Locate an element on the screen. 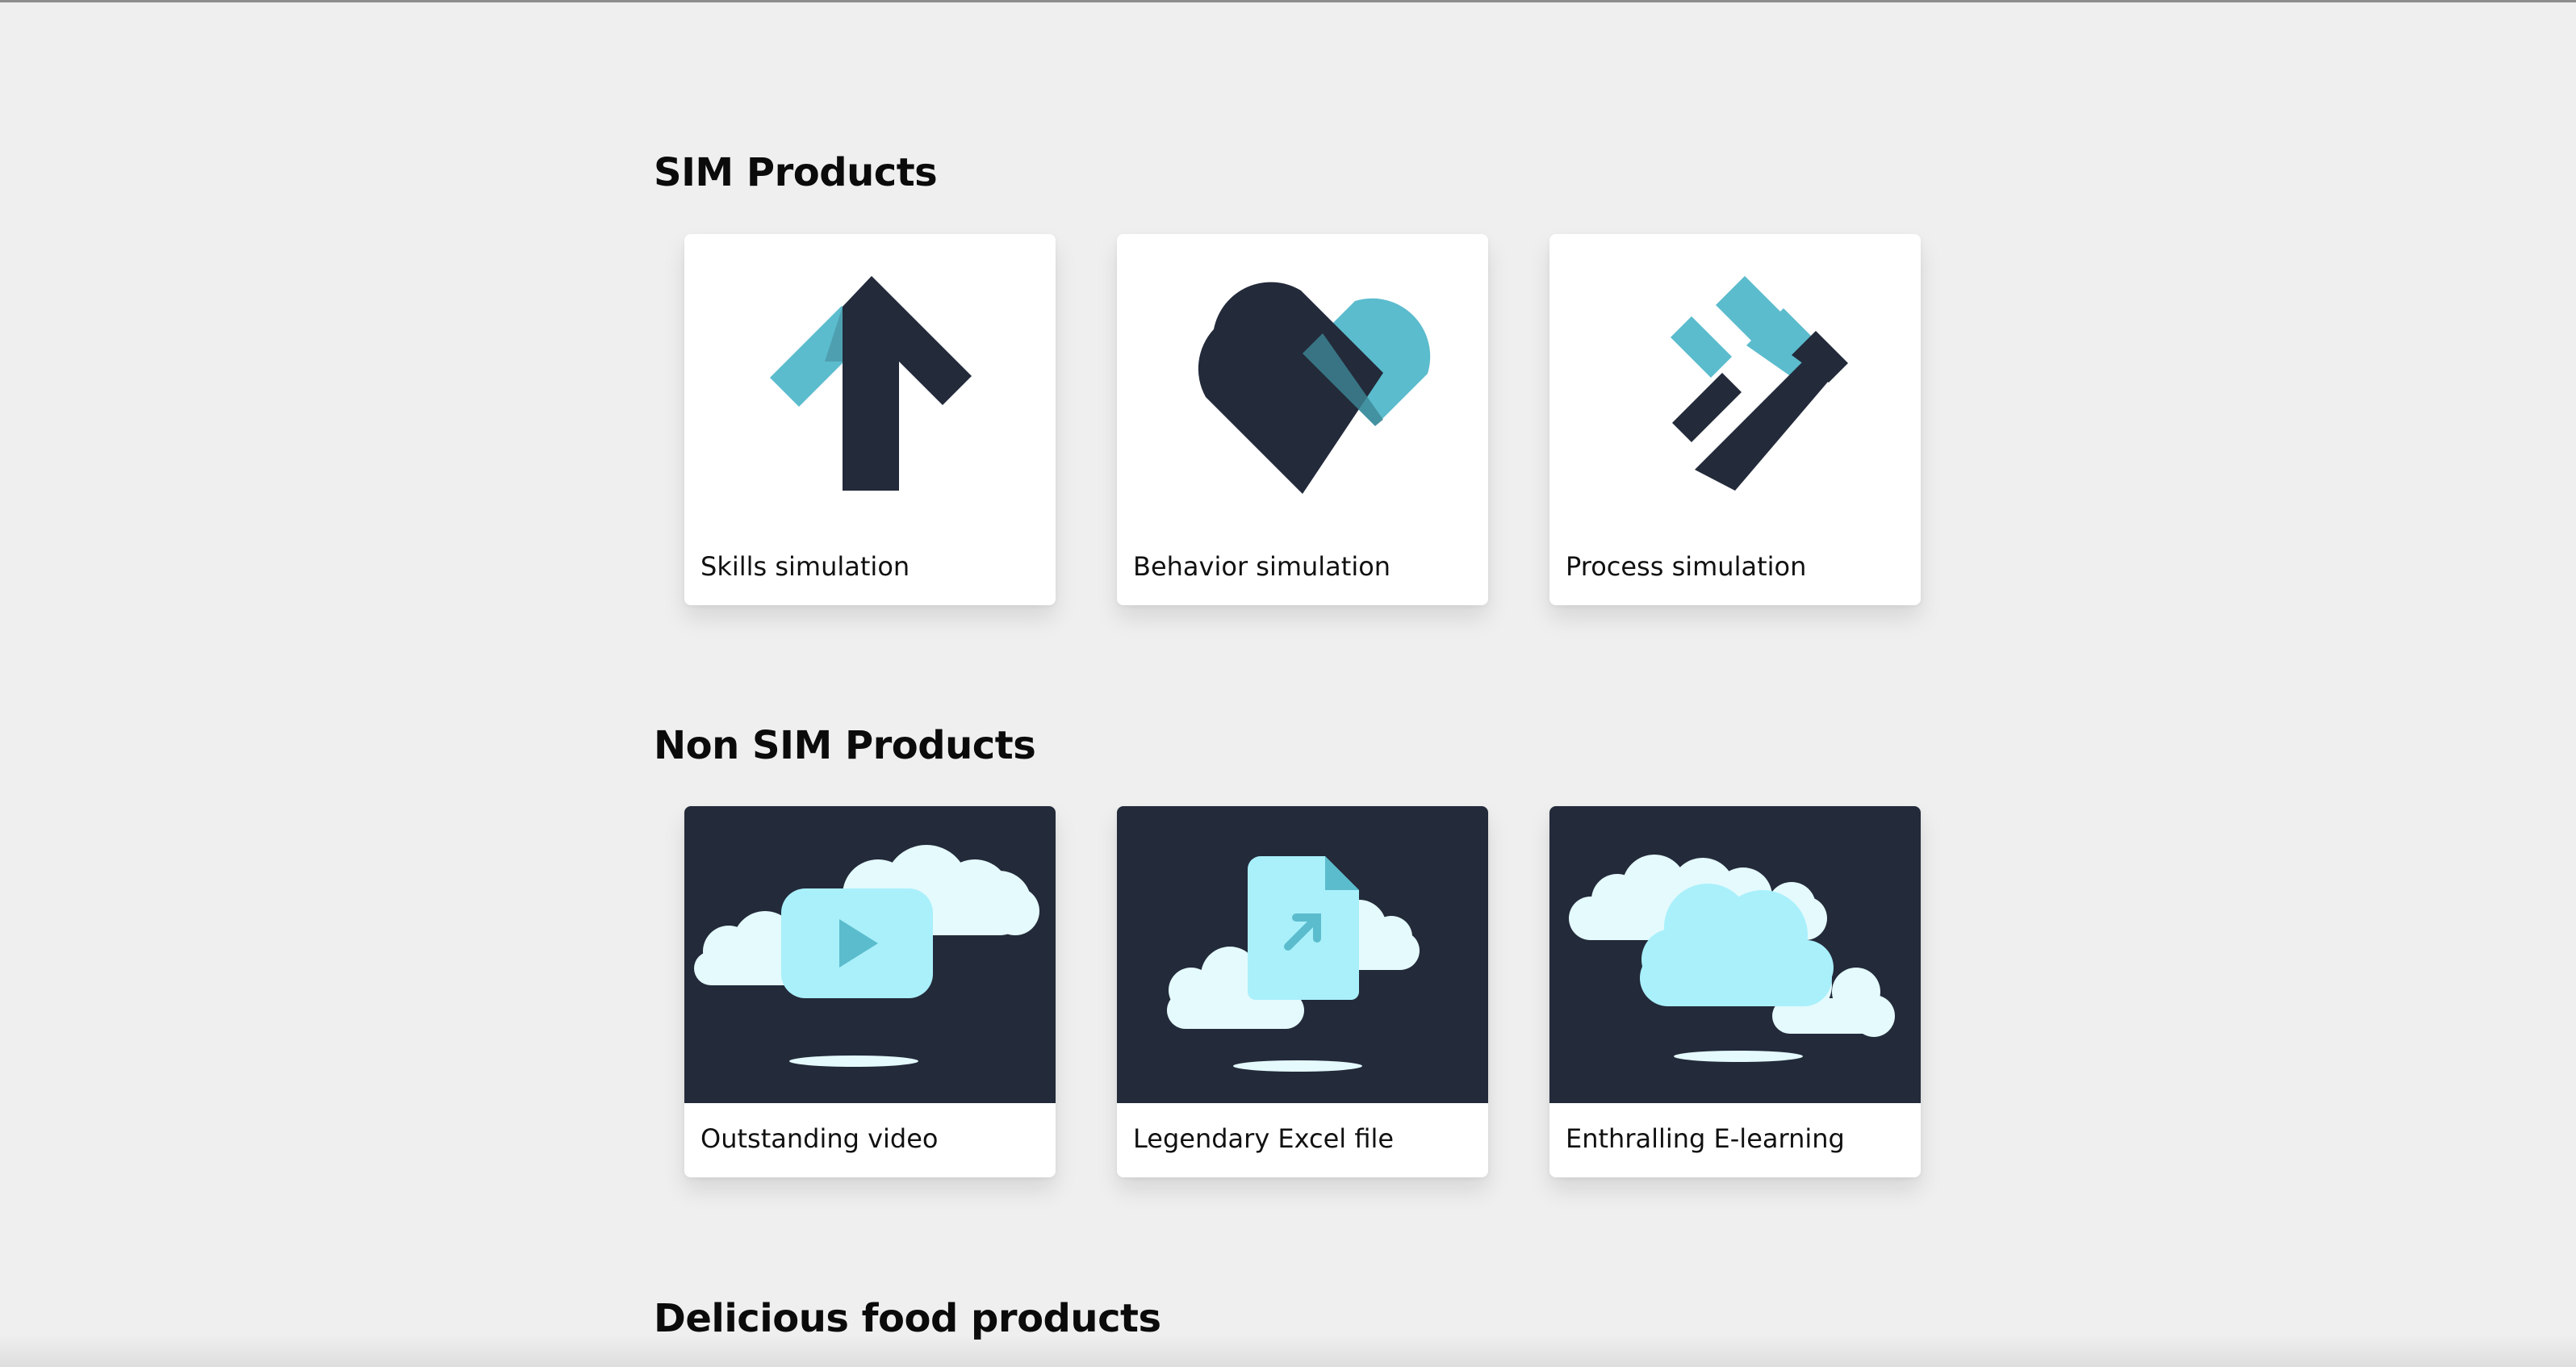  process-blocks-icon is located at coordinates (1759, 383).